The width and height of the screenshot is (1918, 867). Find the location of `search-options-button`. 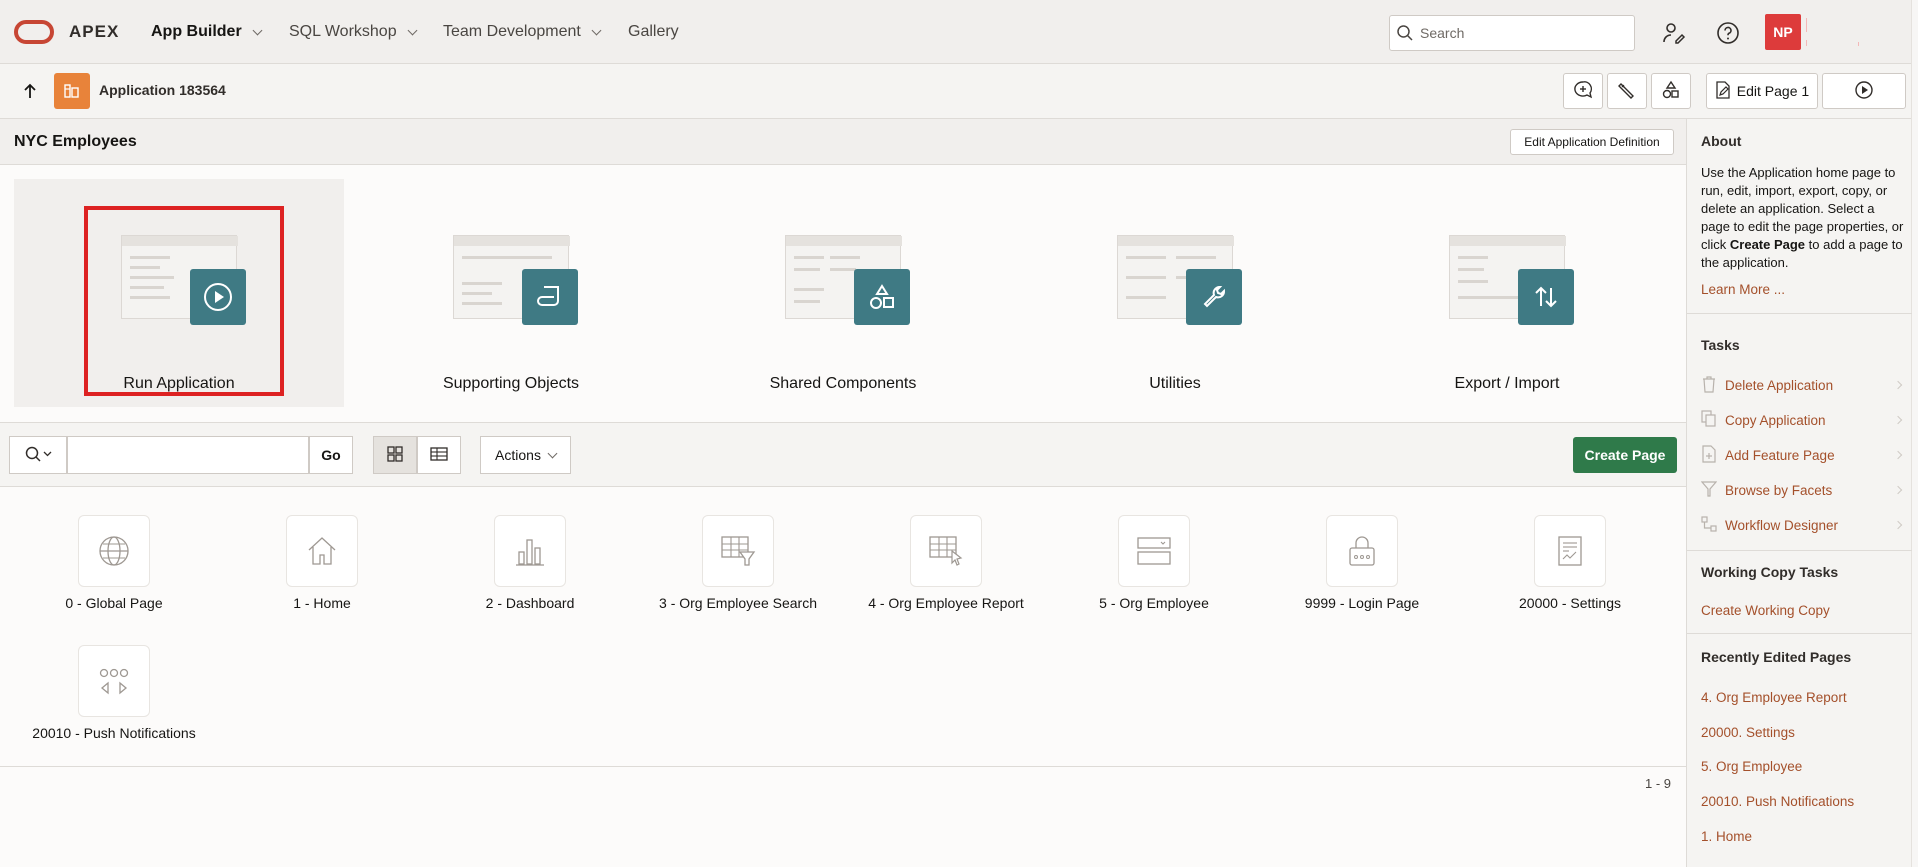

search-options-button is located at coordinates (38, 455).